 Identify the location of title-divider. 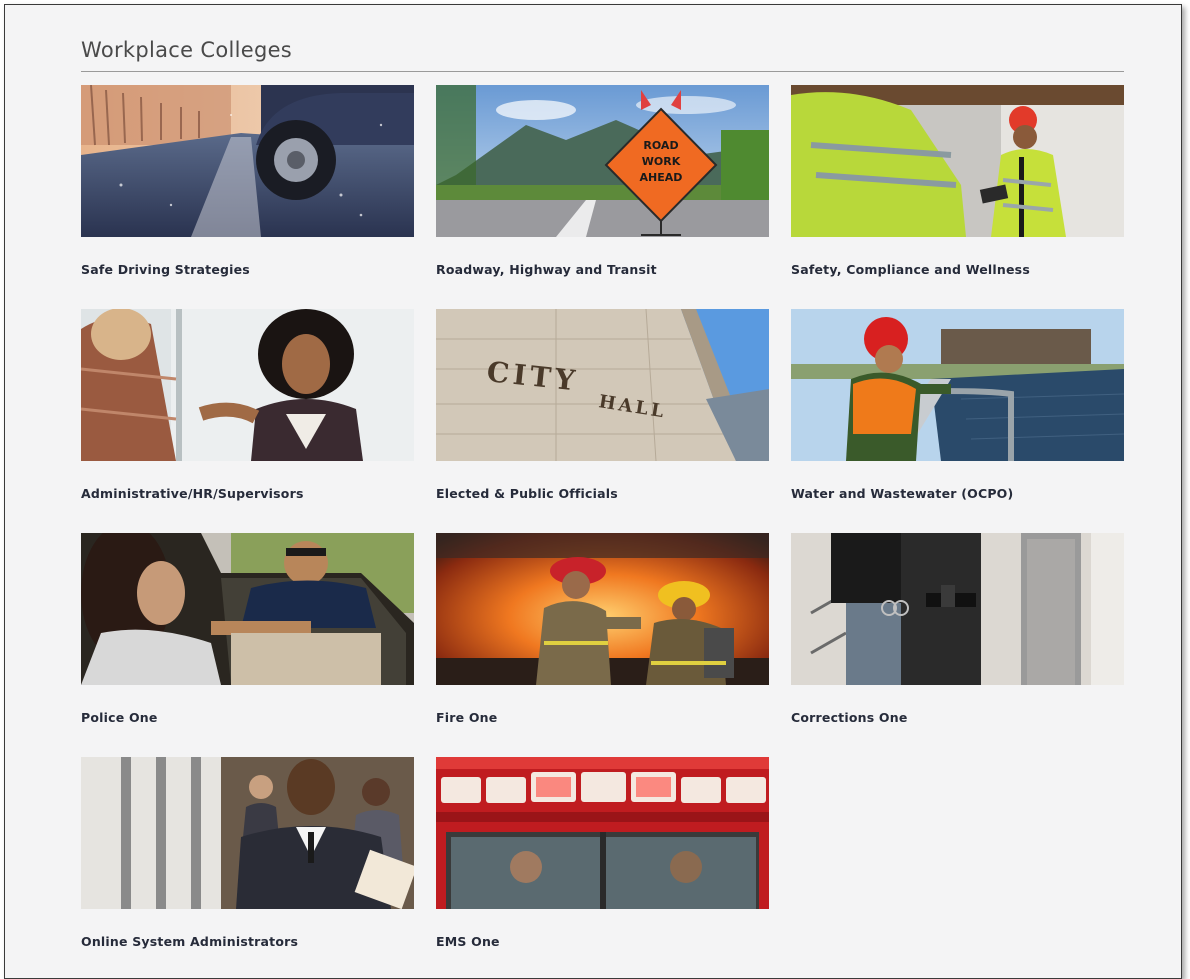
(602, 71).